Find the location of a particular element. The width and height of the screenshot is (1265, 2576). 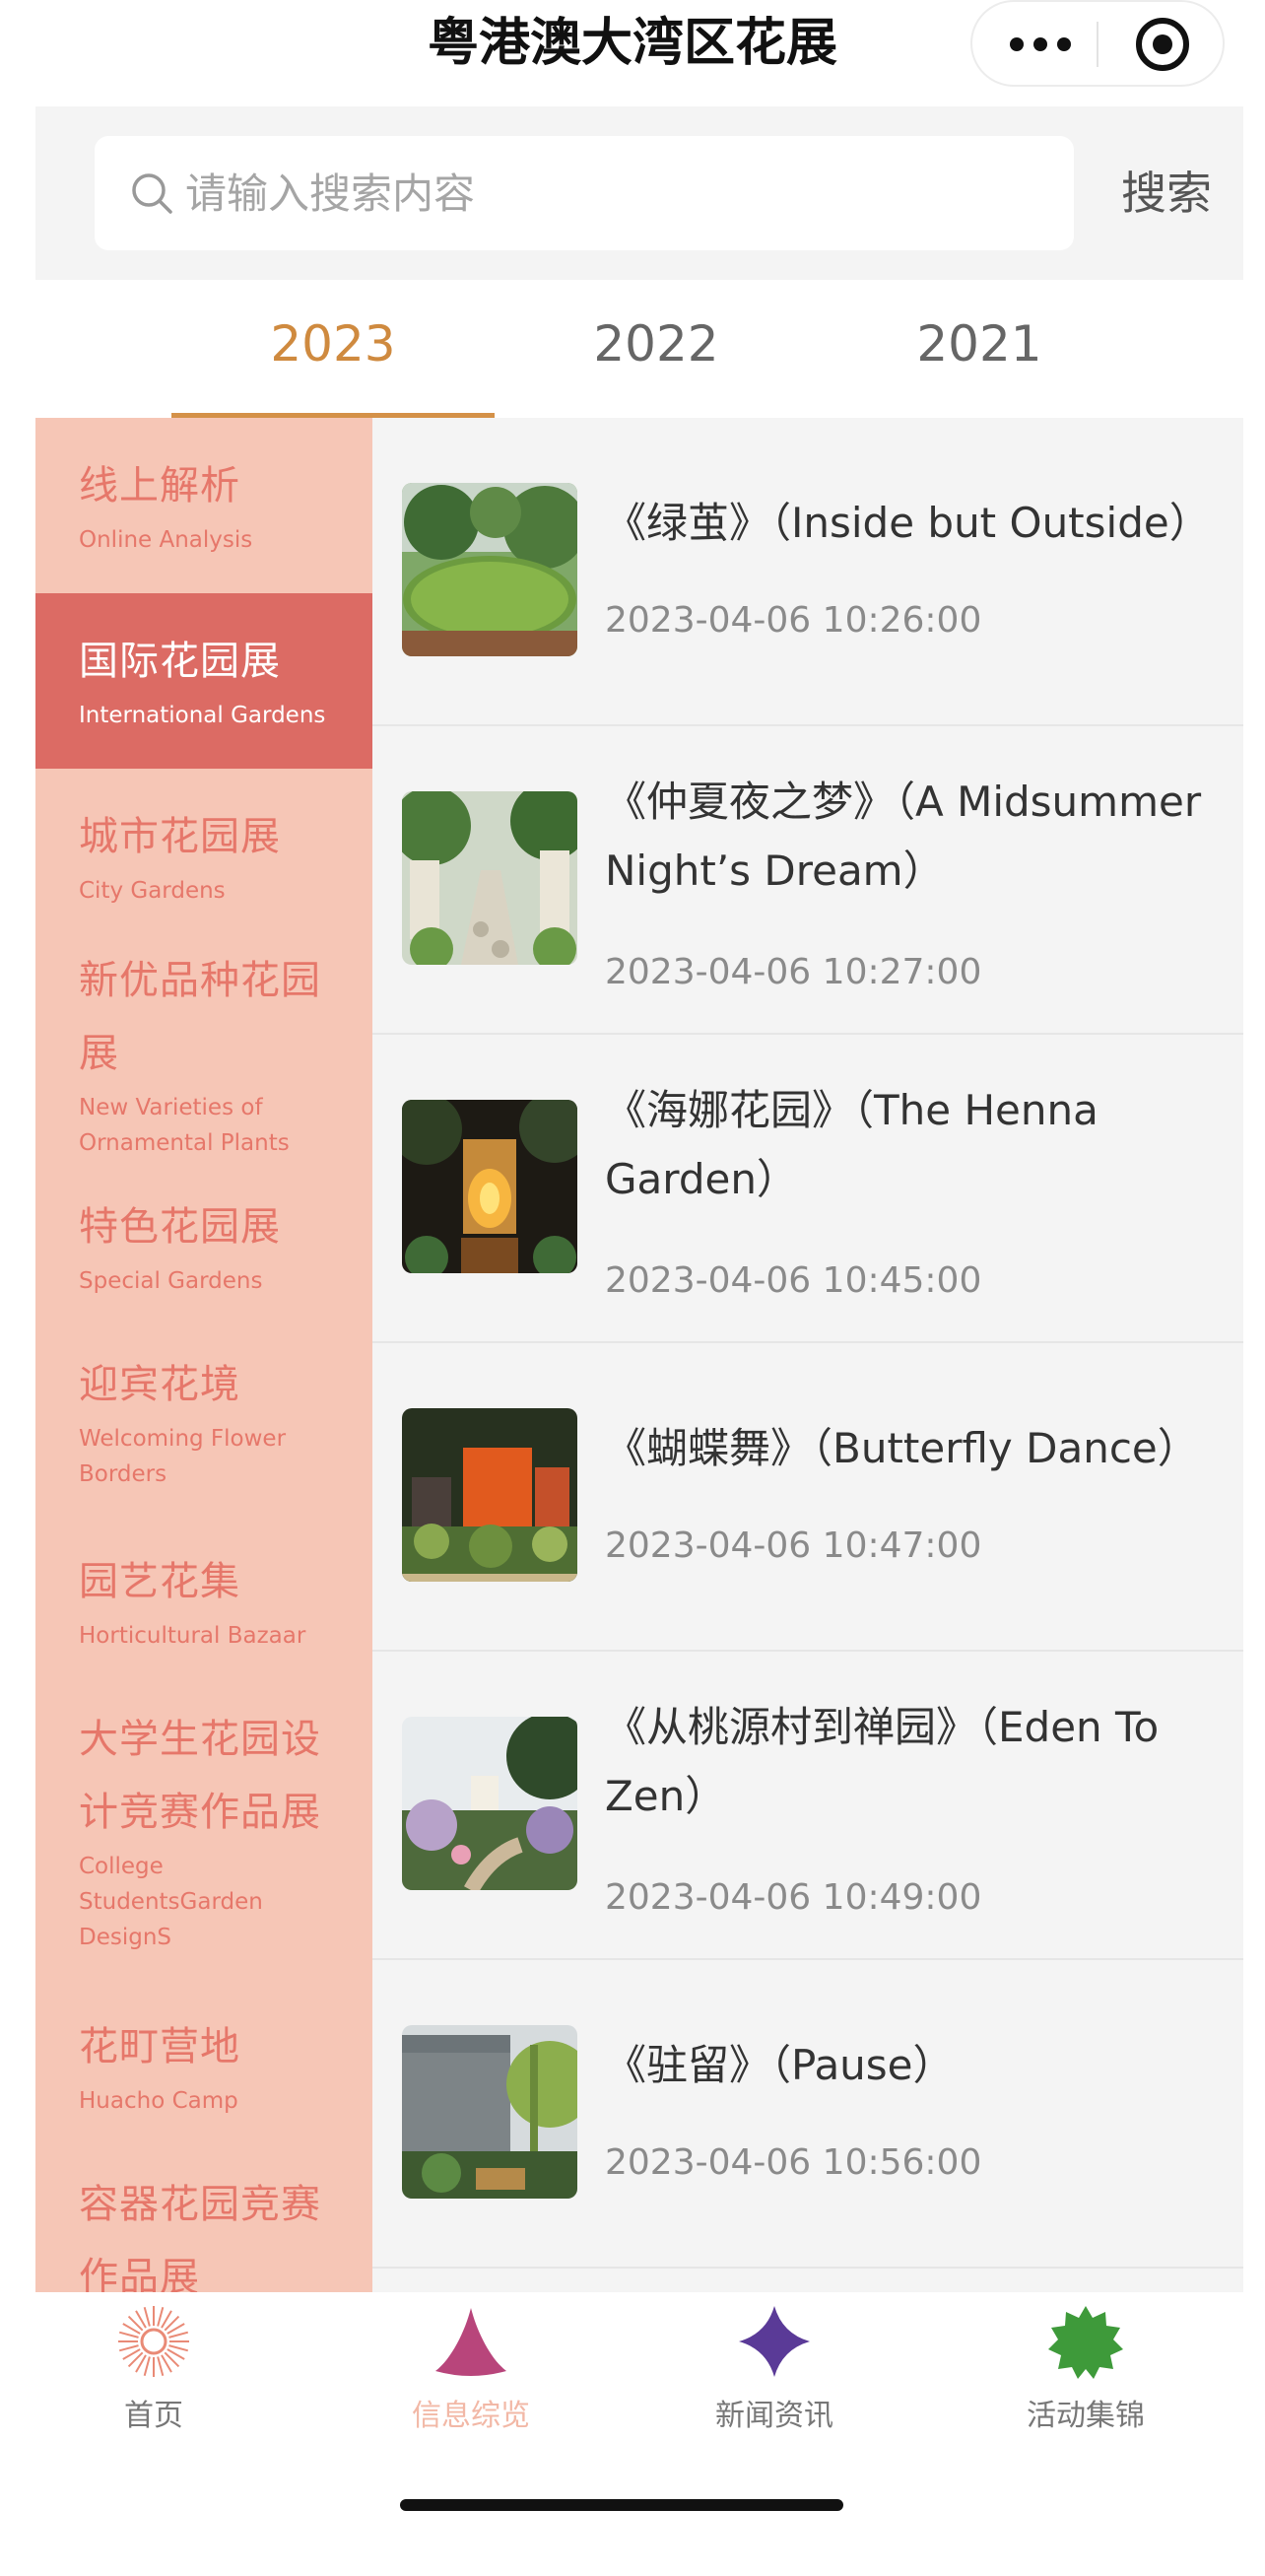

year-tabs: 2023 2022 2021 is located at coordinates (639, 349).